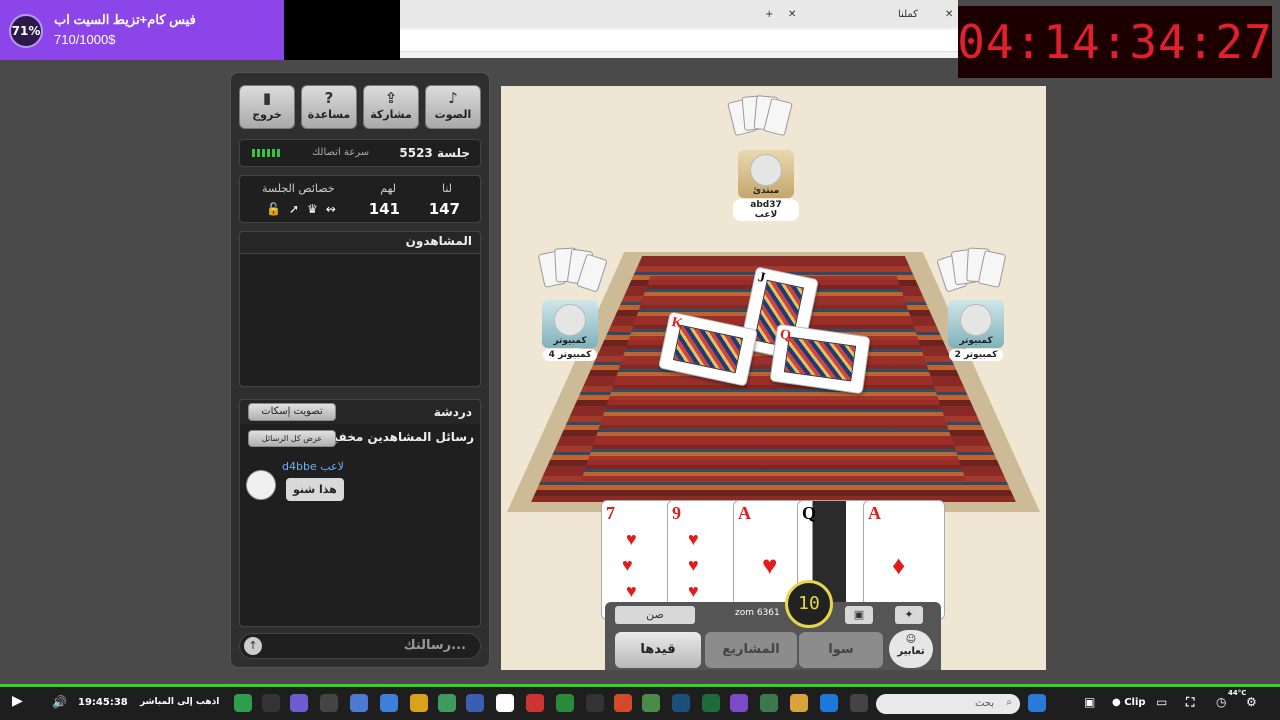 This screenshot has height=720, width=1280. I want to click on expressions-button: ☺ تعابير, so click(911, 649).